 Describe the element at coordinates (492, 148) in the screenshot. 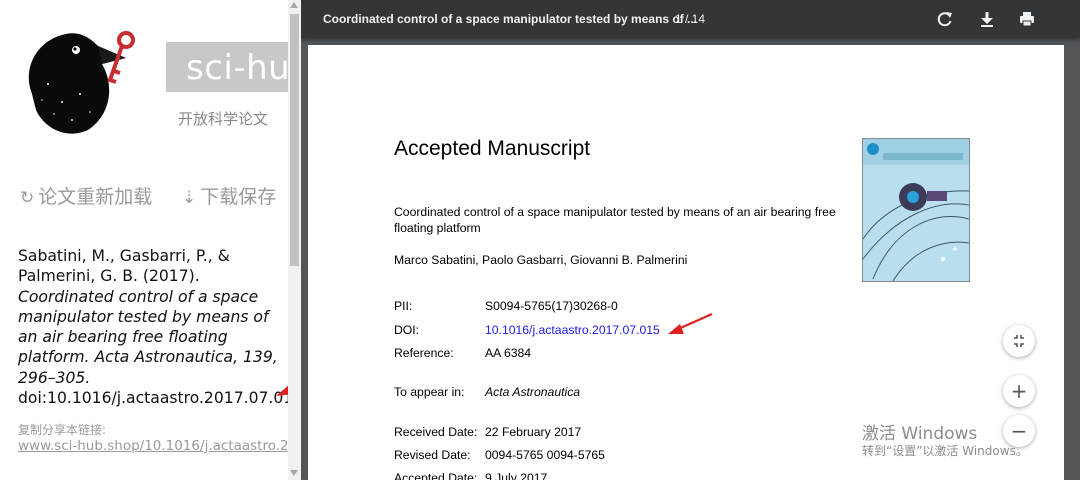

I see `page-heading: Accepted Manuscript` at that location.